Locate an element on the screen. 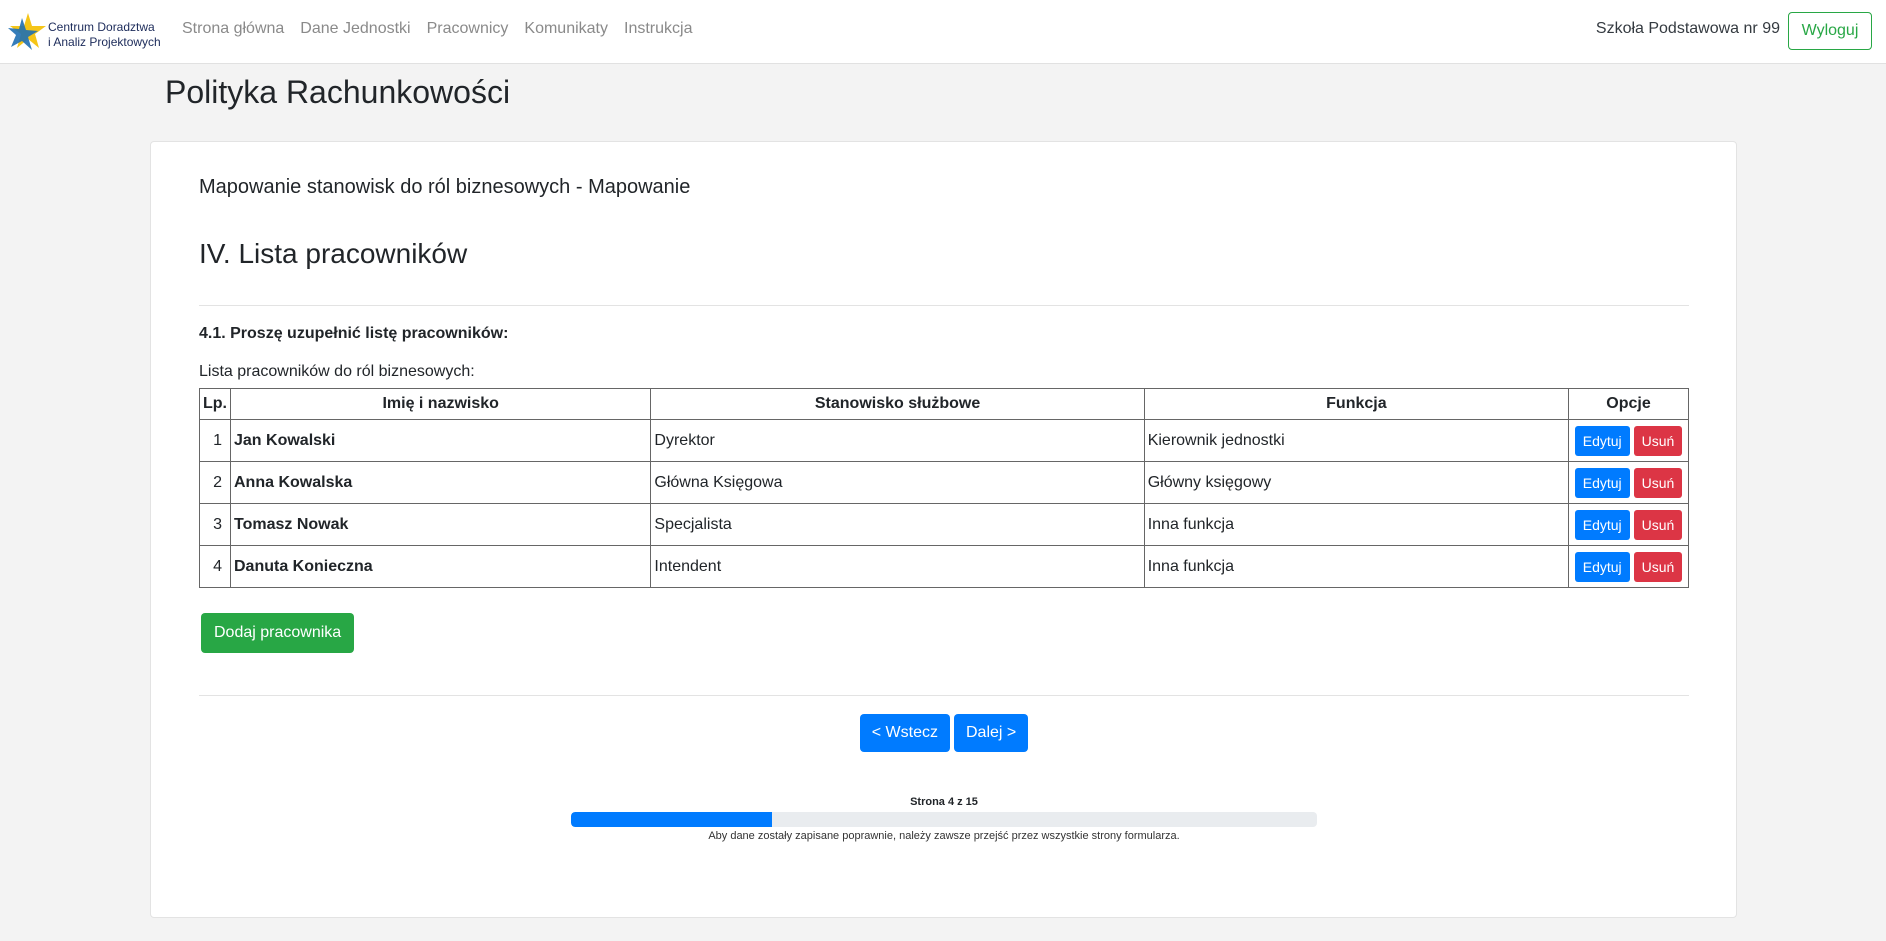 The height and width of the screenshot is (941, 1886). nav-item-instructions: Instrukcja is located at coordinates (658, 29).